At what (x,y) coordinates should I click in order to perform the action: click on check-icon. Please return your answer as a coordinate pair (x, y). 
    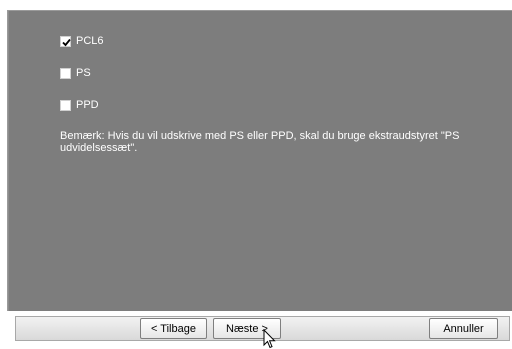
    Looking at the image, I should click on (66, 42).